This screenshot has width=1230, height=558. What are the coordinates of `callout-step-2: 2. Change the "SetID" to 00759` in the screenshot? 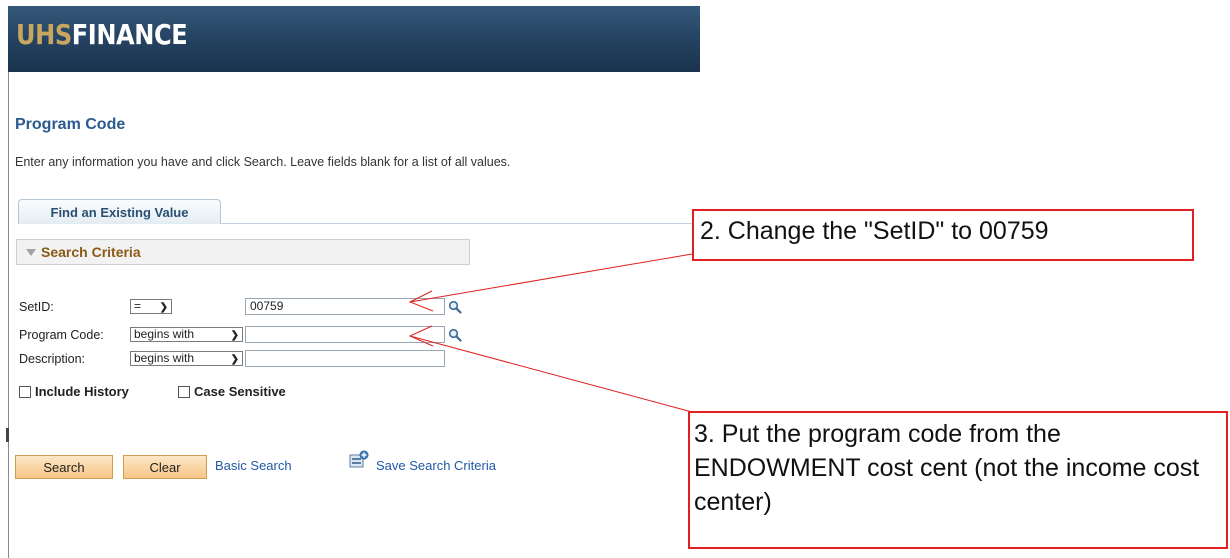 It's located at (943, 235).